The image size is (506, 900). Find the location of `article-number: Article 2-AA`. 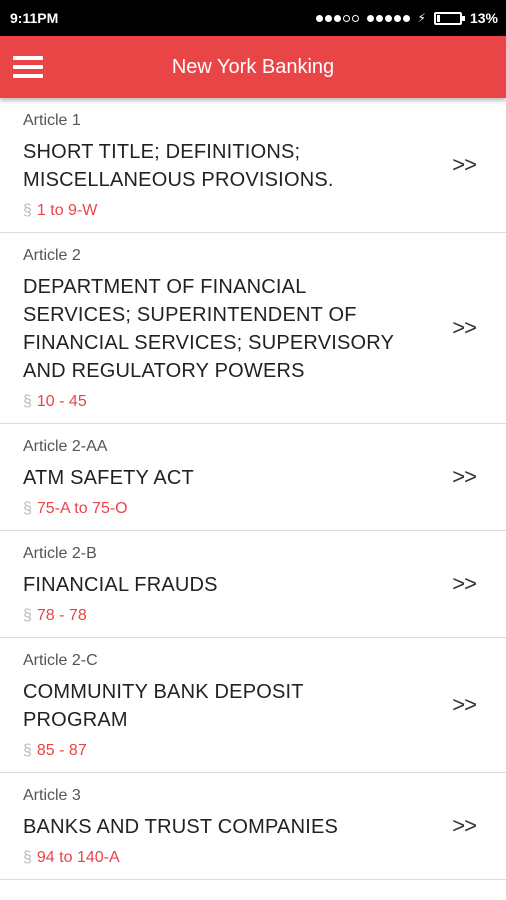

article-number: Article 2-AA is located at coordinates (65, 446).